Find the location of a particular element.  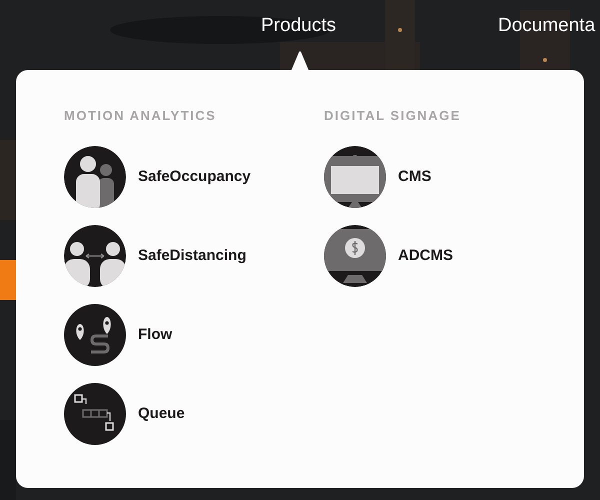

section-heading: DIGITAL SIGNAGE is located at coordinates (393, 116).